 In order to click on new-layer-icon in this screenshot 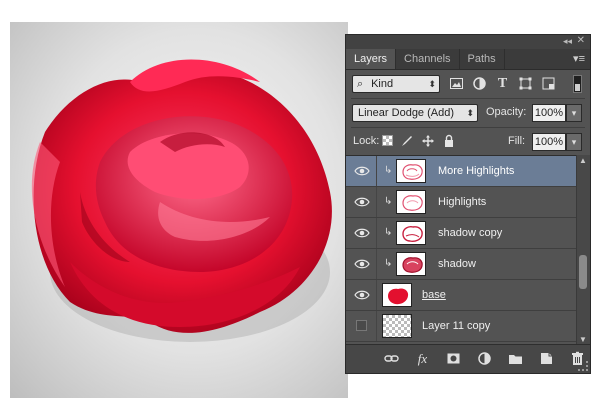, I will do `click(546, 358)`.